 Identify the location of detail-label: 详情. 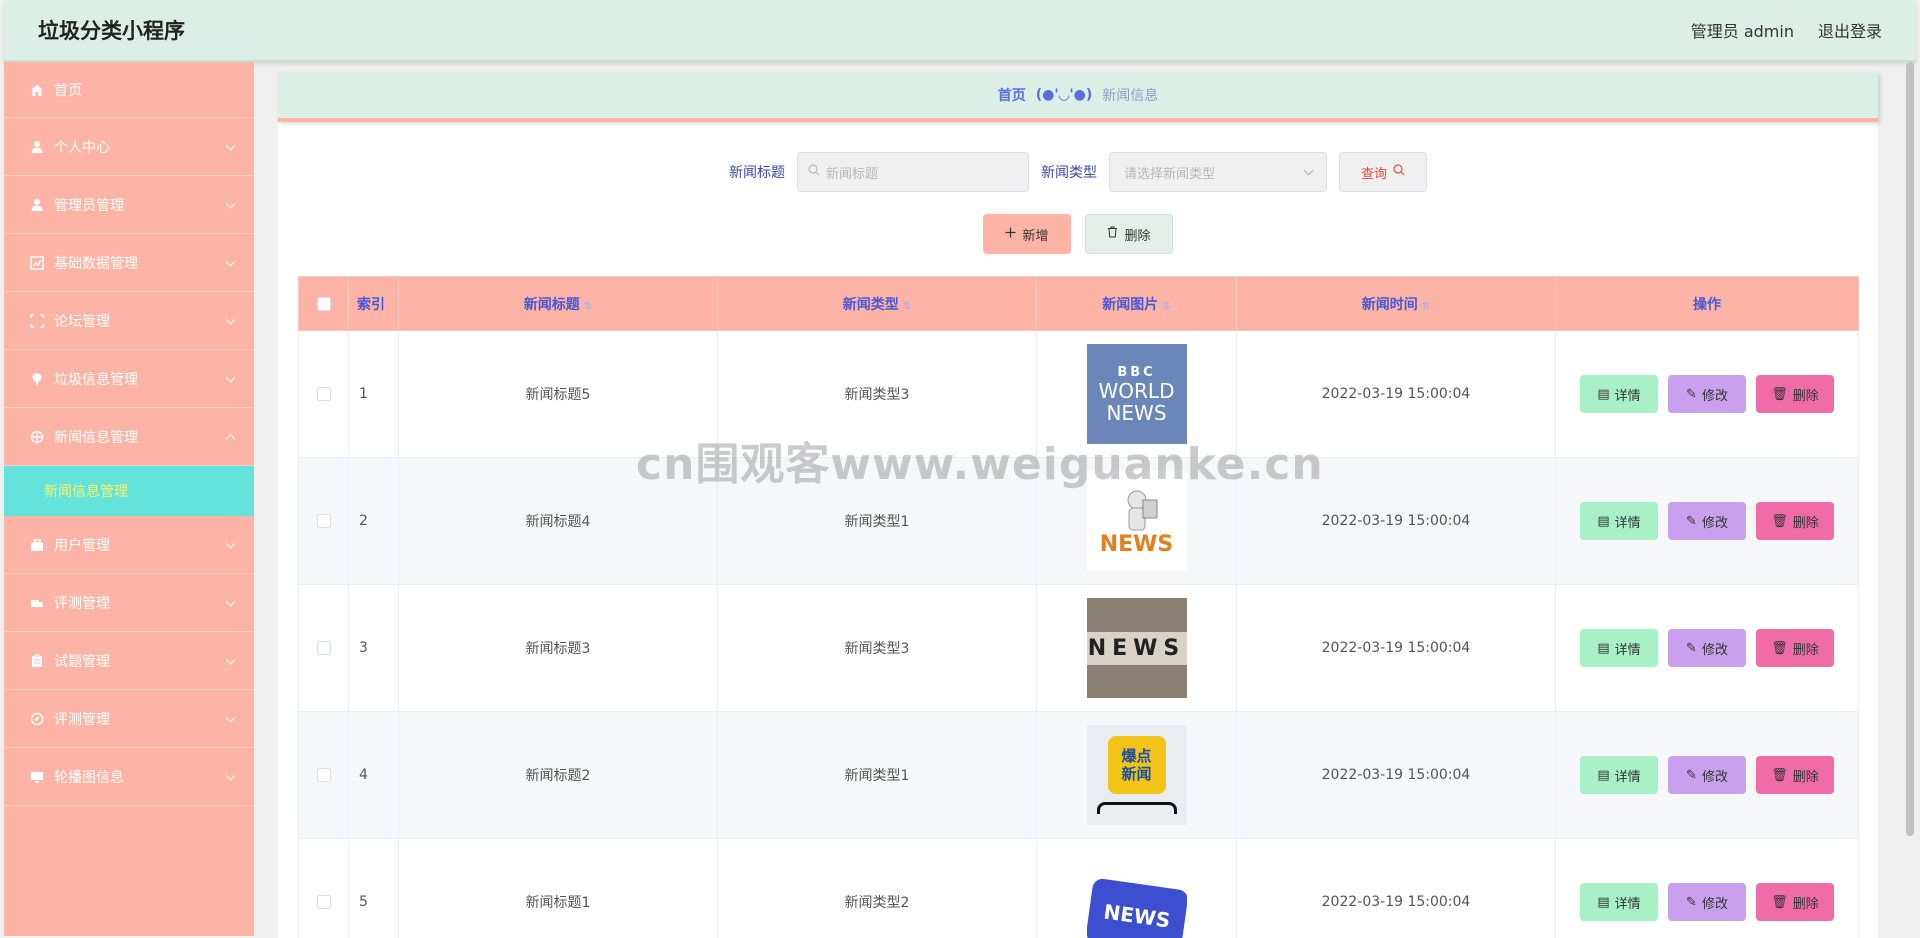
(1627, 777).